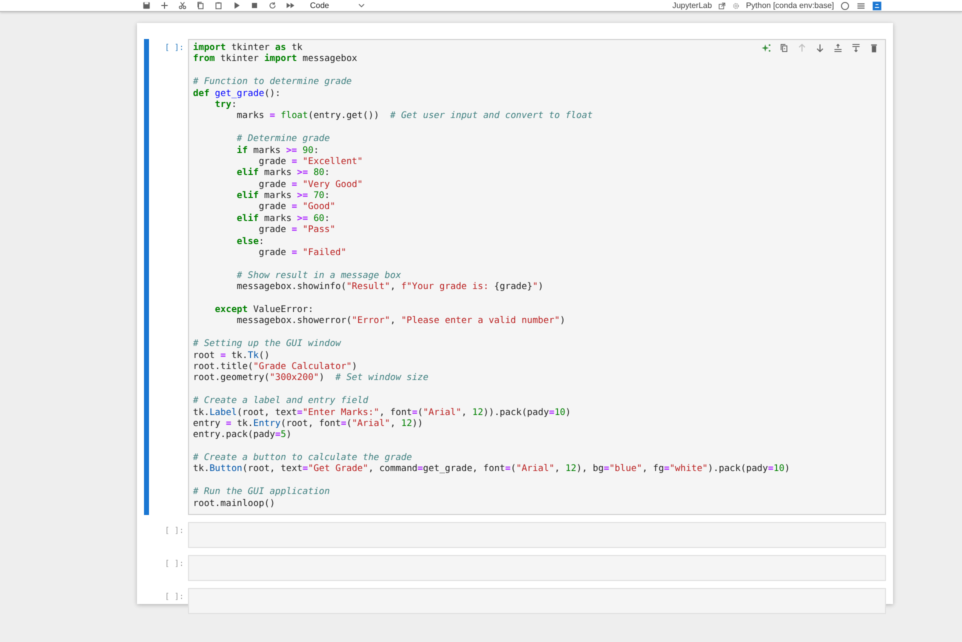 The image size is (962, 642). Describe the element at coordinates (491, 470) in the screenshot. I see `code-line: tk.Button(root, text="Get Grade", command=get_grade, font=("Arial", 12), bg="blue", fg="white").pack(pady=10)` at that location.